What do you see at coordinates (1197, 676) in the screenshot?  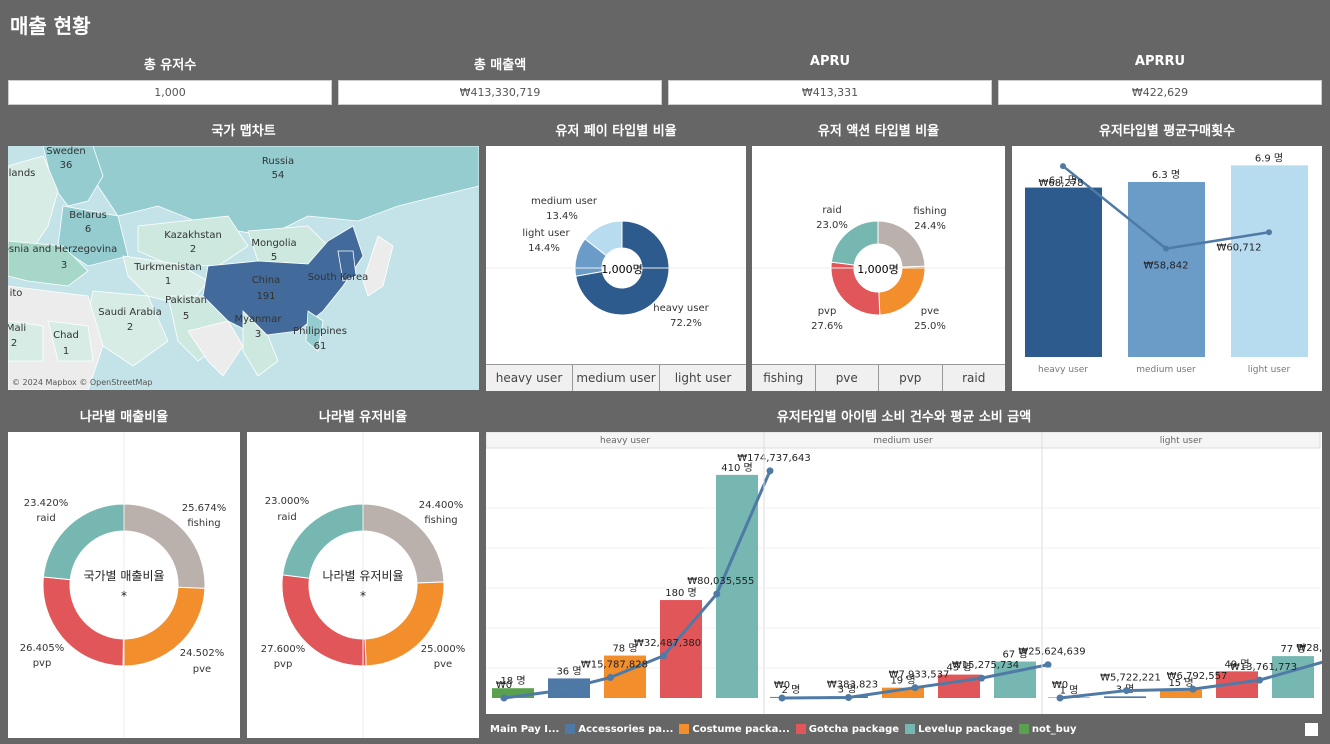 I see `item-amount-label: ₩6,792,557` at bounding box center [1197, 676].